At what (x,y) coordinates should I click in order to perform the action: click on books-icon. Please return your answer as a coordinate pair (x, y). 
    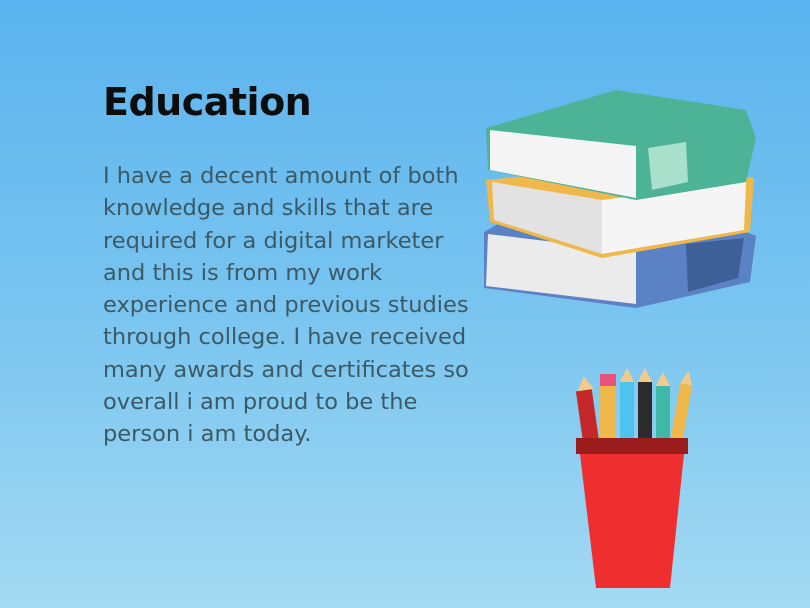
    Looking at the image, I should click on (620, 199).